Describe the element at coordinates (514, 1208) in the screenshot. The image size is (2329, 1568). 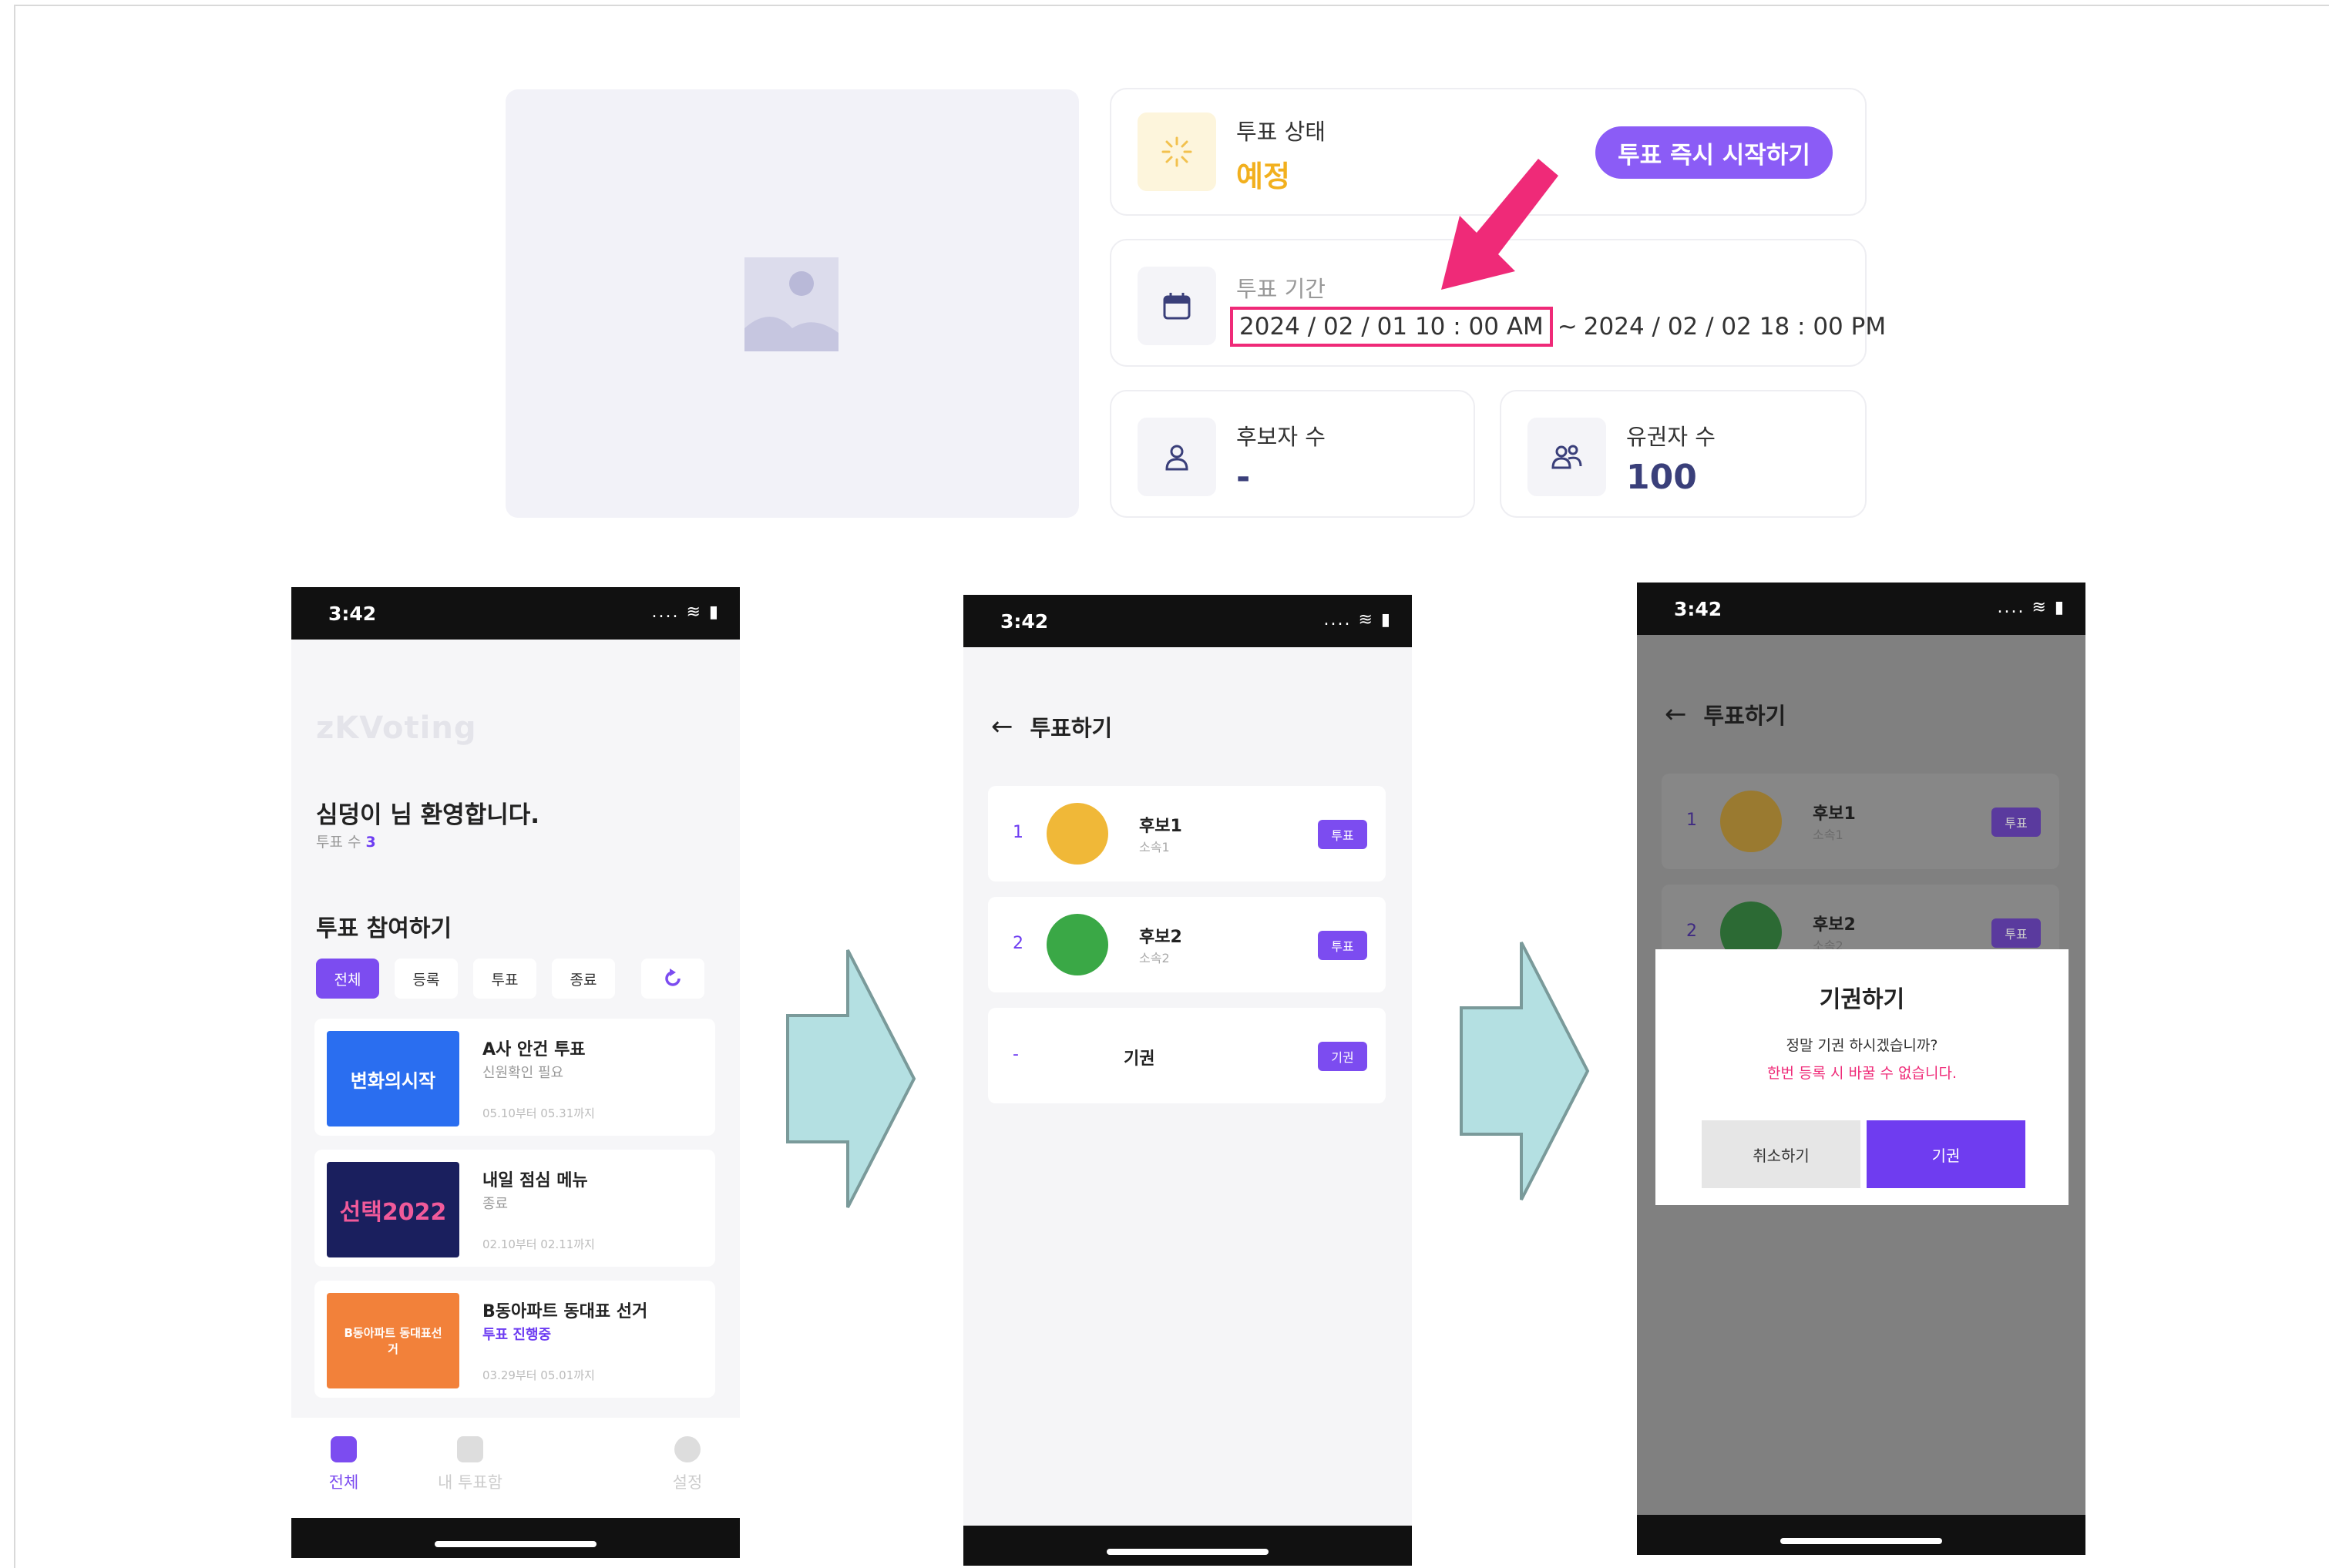
I see `vote-list-item: 선택2022 내일 점심 메뉴 종료 02.10부터 02.11까지` at that location.